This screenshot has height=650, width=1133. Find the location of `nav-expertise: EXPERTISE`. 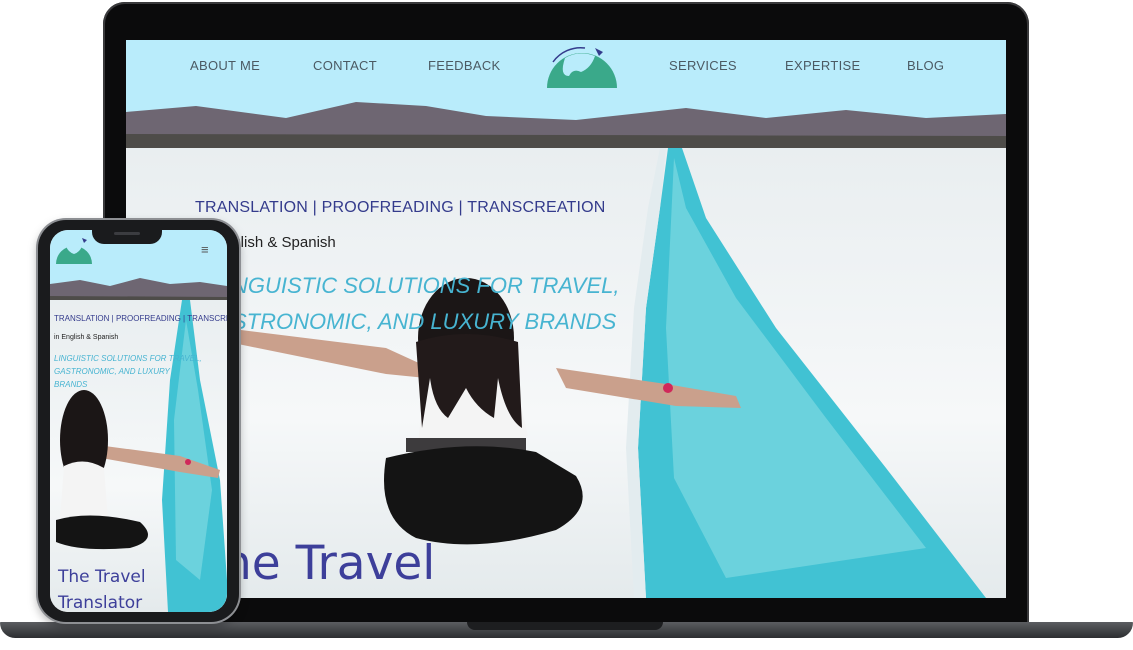

nav-expertise: EXPERTISE is located at coordinates (822, 65).